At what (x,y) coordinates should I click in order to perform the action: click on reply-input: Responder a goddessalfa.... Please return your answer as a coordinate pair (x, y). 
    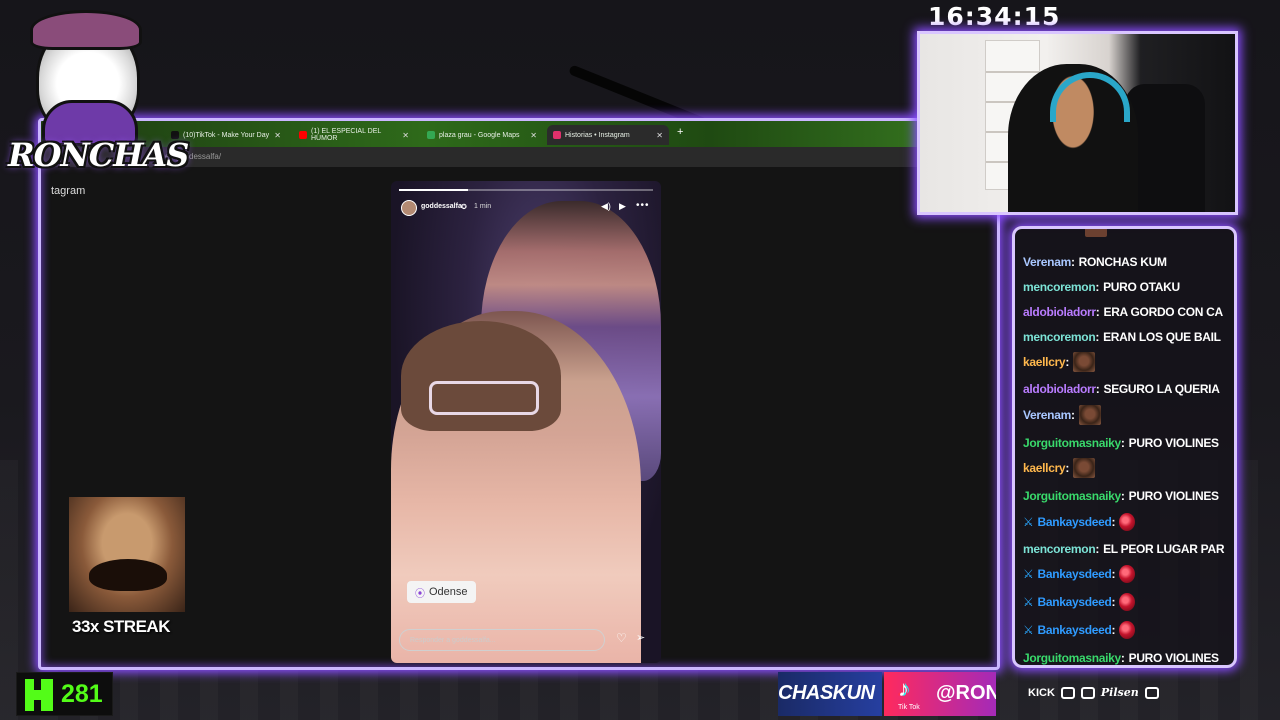
    Looking at the image, I should click on (502, 640).